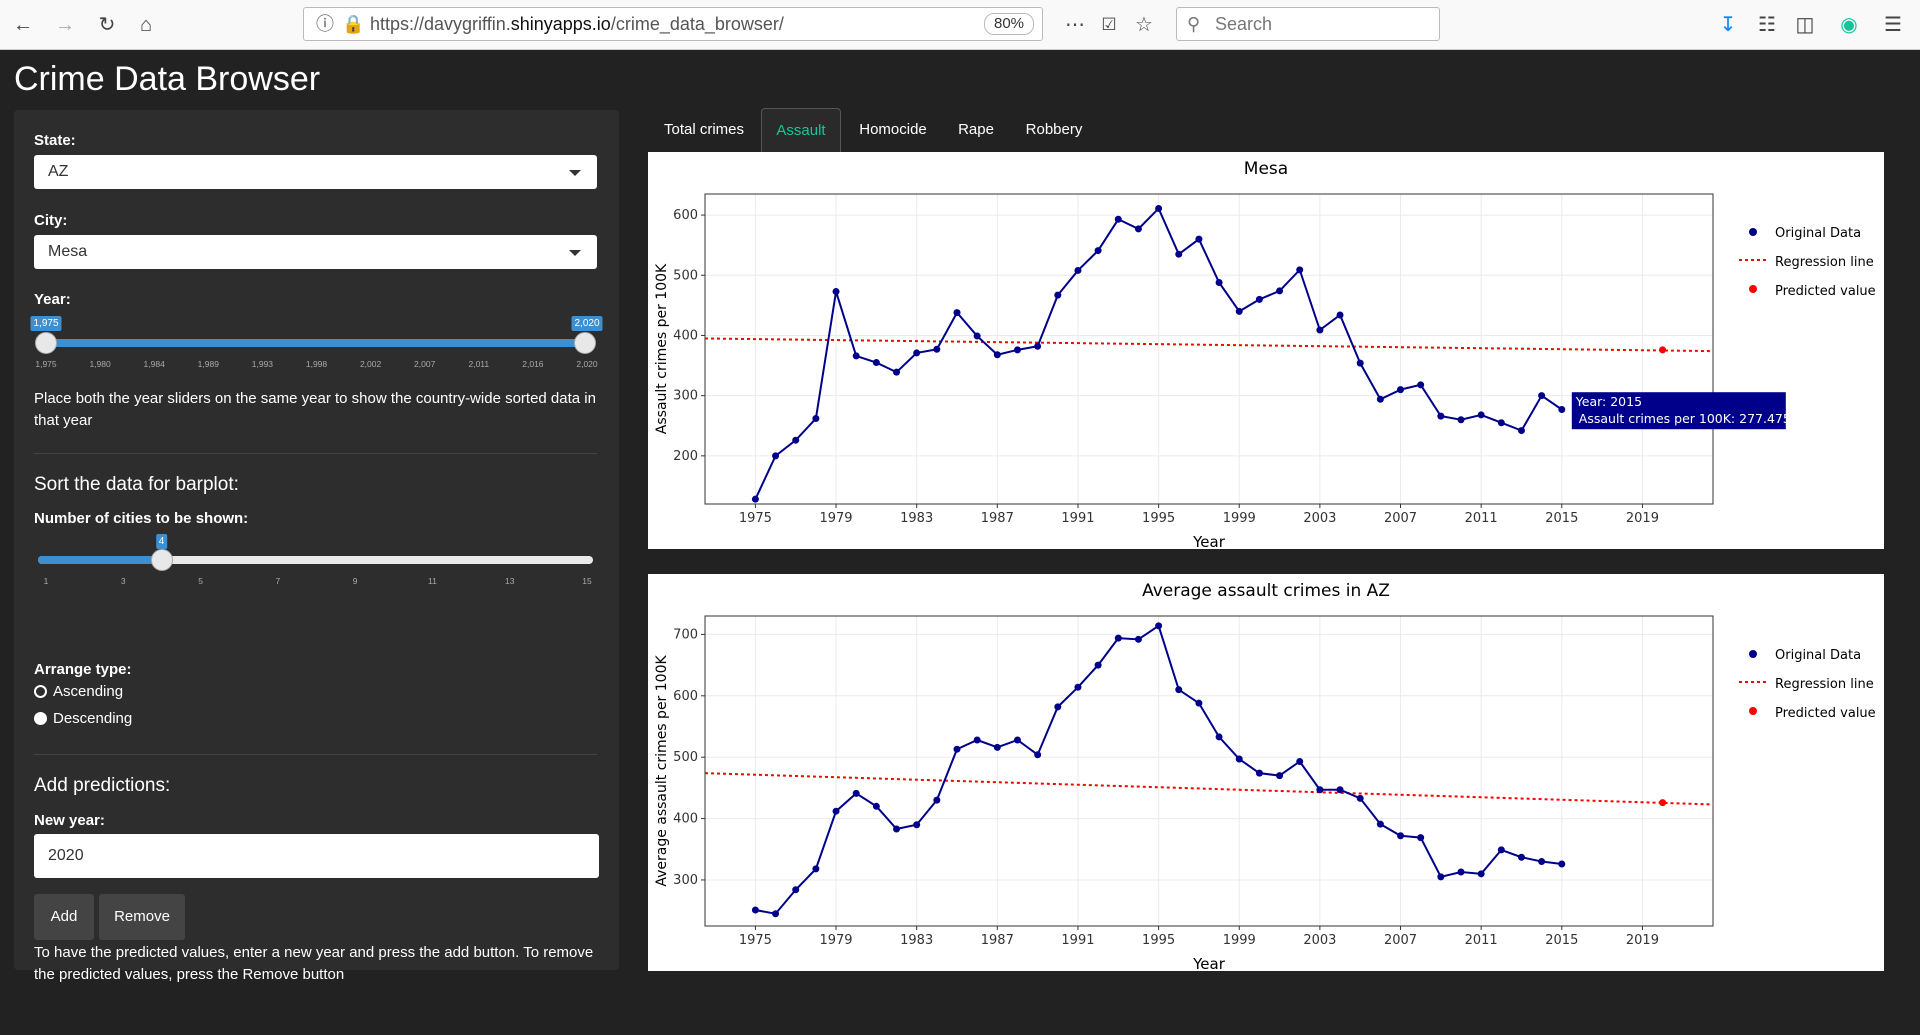 The width and height of the screenshot is (1920, 1035). Describe the element at coordinates (685, 819) in the screenshot. I see `y-tick-label: 400` at that location.